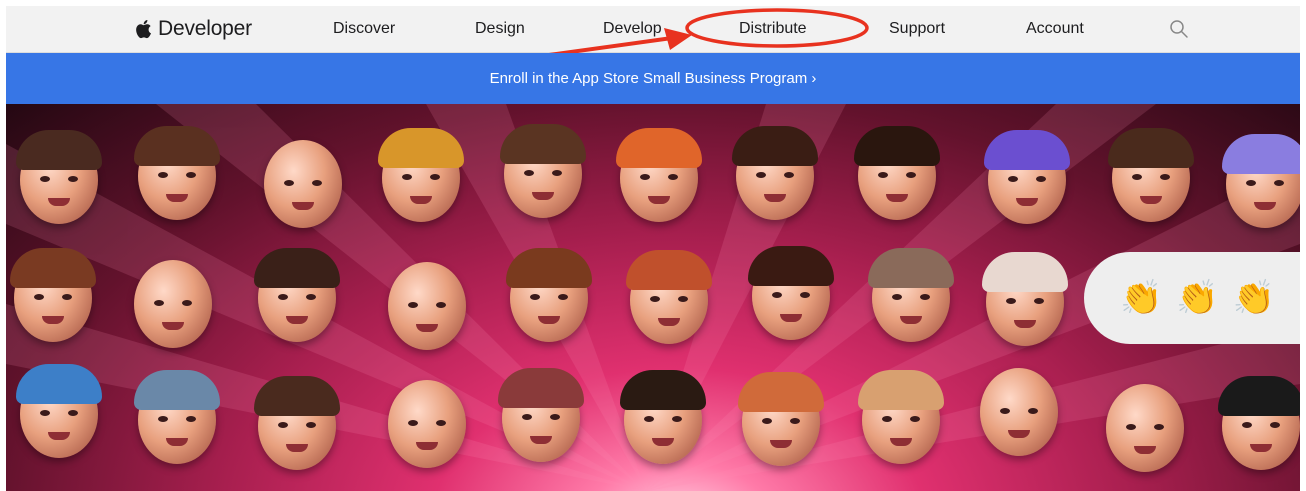 The image size is (1306, 491). What do you see at coordinates (1179, 29) in the screenshot?
I see `search-icon` at bounding box center [1179, 29].